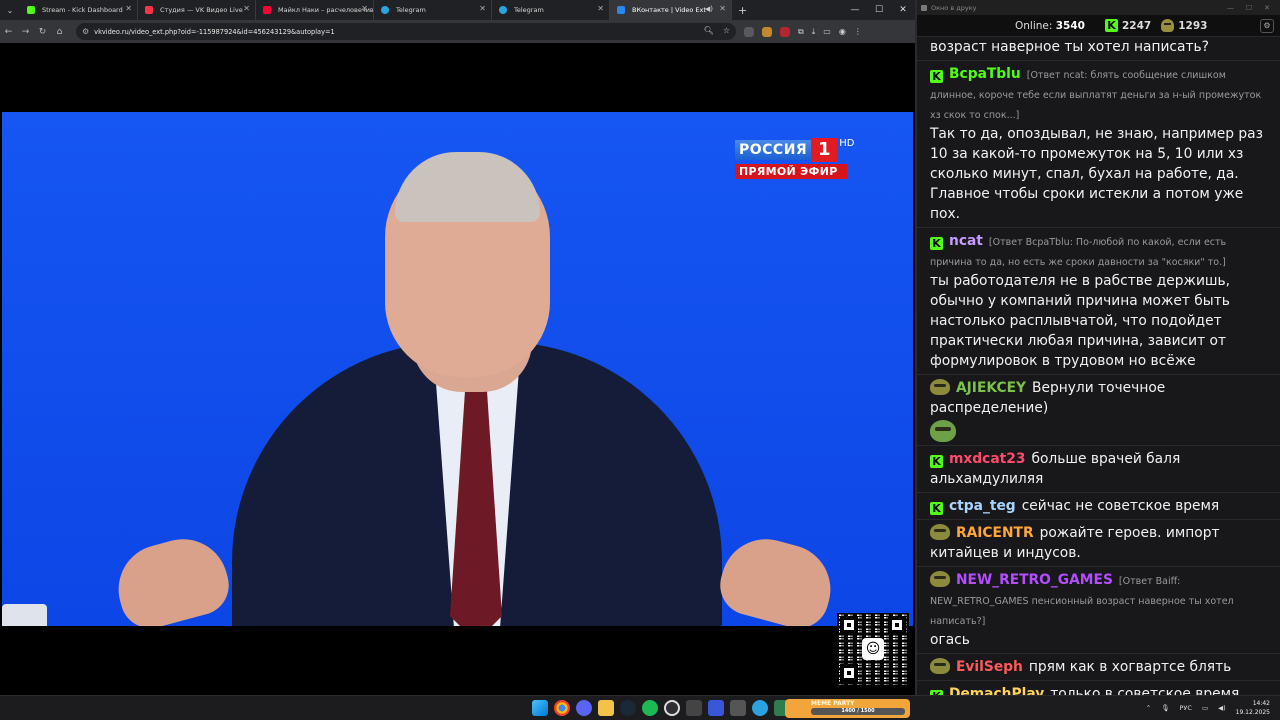  Describe the element at coordinates (1253, 708) in the screenshot. I see `clock: 14:42 19.12.2025` at that location.